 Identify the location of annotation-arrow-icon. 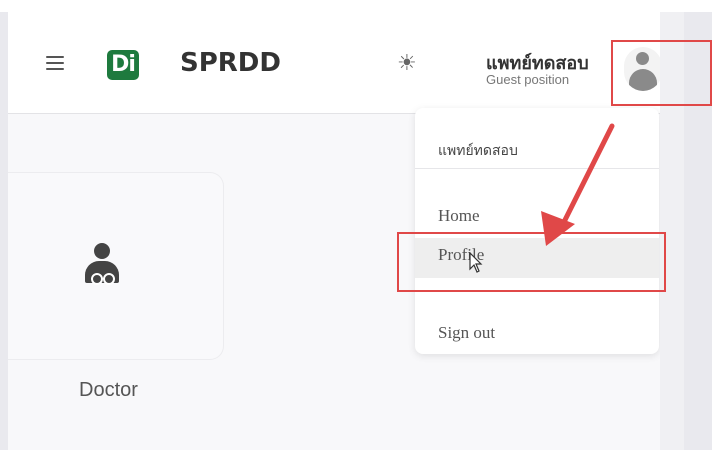
(578, 184).